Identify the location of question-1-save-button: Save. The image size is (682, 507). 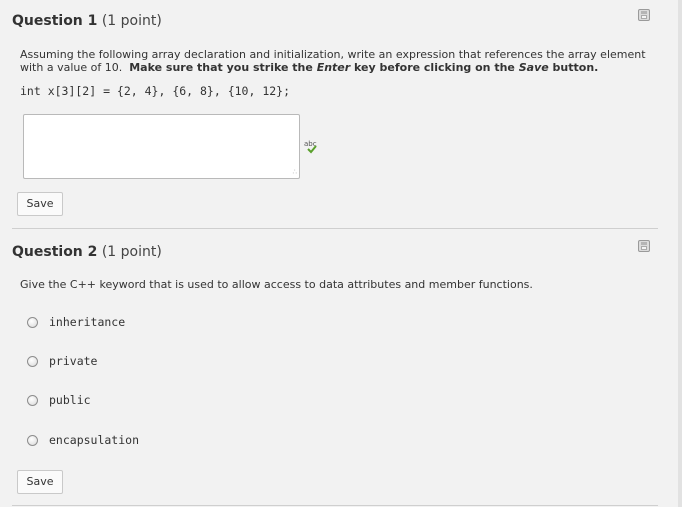
(40, 204).